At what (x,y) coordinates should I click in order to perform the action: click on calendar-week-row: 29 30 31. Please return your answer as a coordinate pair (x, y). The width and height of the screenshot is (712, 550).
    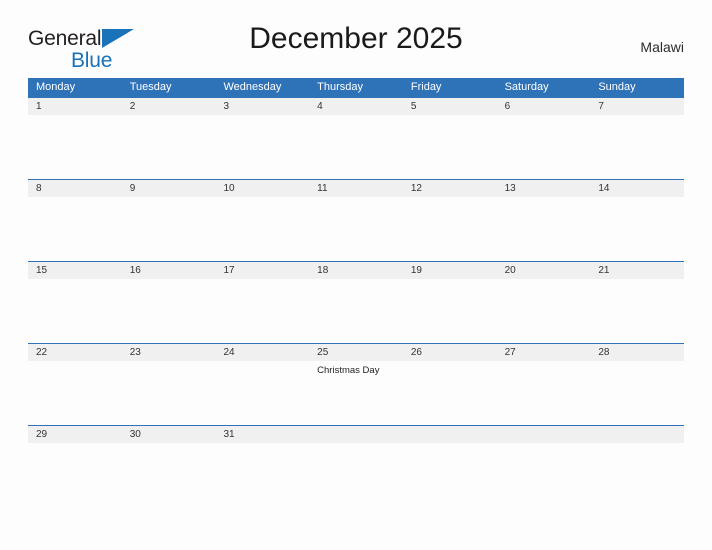
    Looking at the image, I should click on (356, 466).